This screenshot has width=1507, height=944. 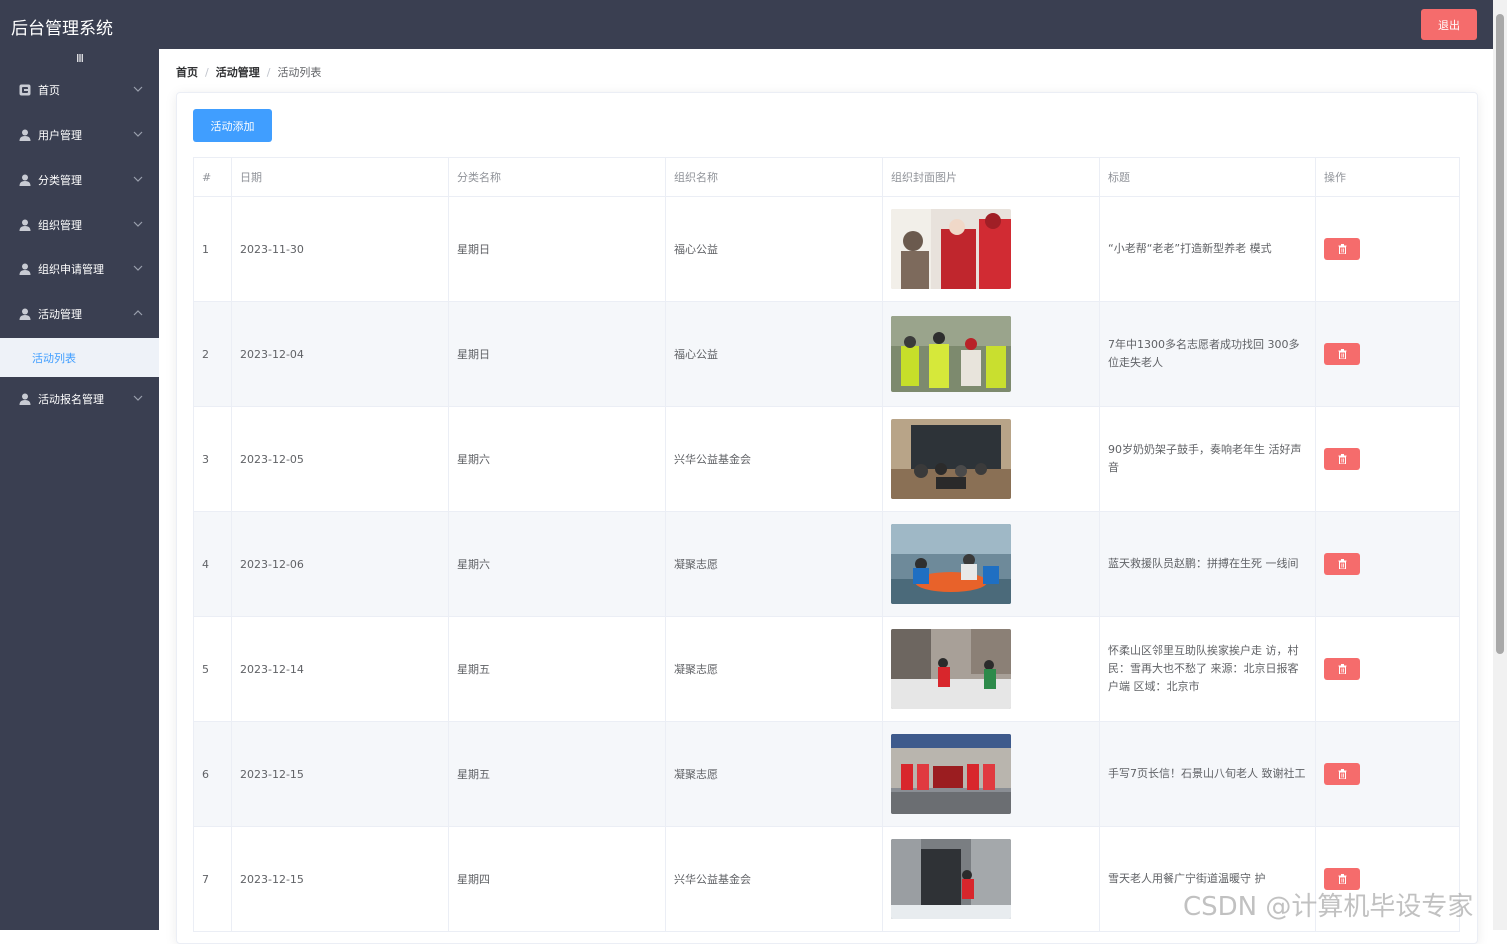 I want to click on cell-title: 蓝天救援队员赵鹏：拼搏在生死 一线间, so click(x=1208, y=564).